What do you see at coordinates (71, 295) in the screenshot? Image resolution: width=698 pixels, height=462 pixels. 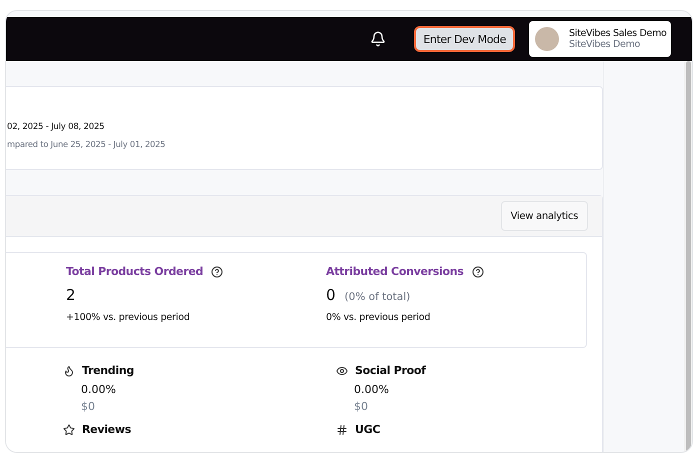 I see `metric-value: 2` at bounding box center [71, 295].